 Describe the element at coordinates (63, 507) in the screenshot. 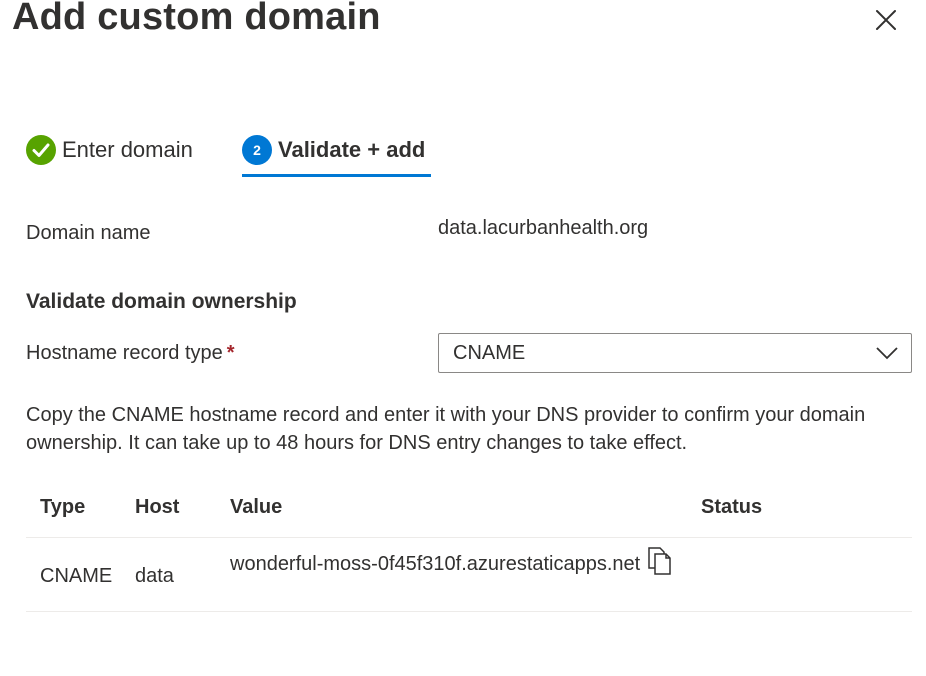

I see `column-header-type: Type` at that location.